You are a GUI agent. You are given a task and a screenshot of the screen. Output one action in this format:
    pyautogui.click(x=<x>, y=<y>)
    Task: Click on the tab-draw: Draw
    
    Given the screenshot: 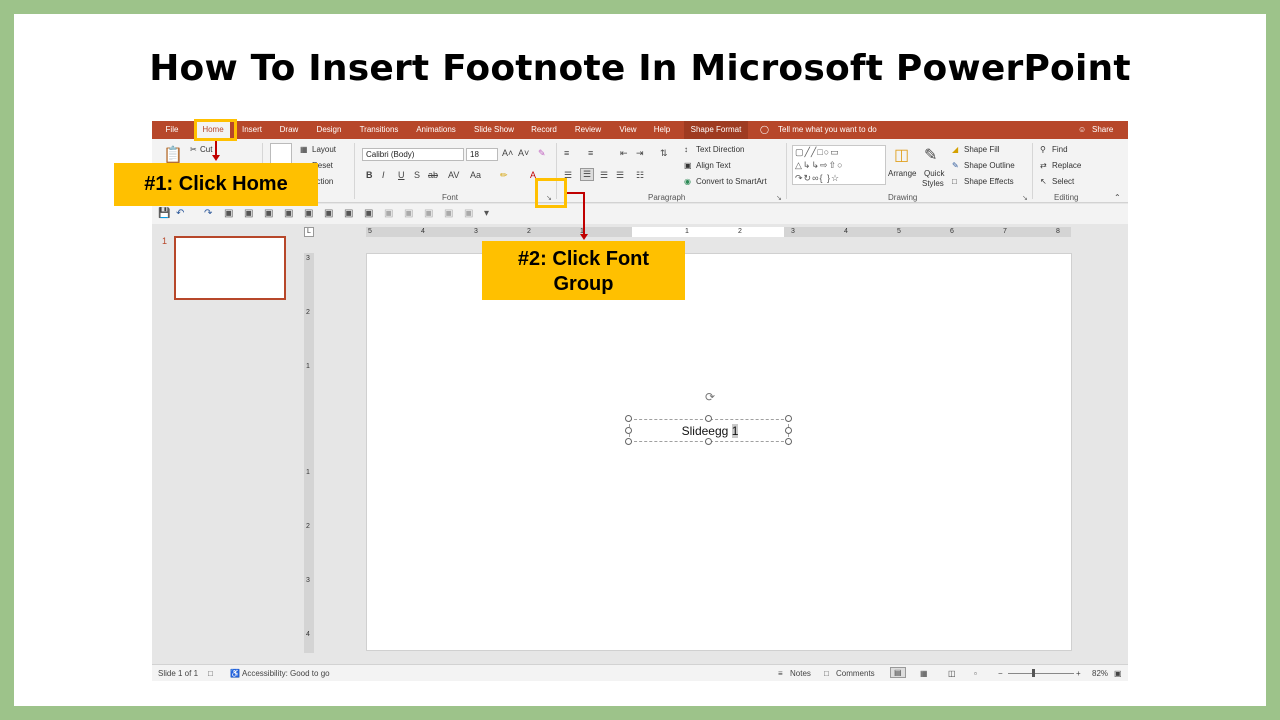 What is the action you would take?
    pyautogui.click(x=289, y=130)
    